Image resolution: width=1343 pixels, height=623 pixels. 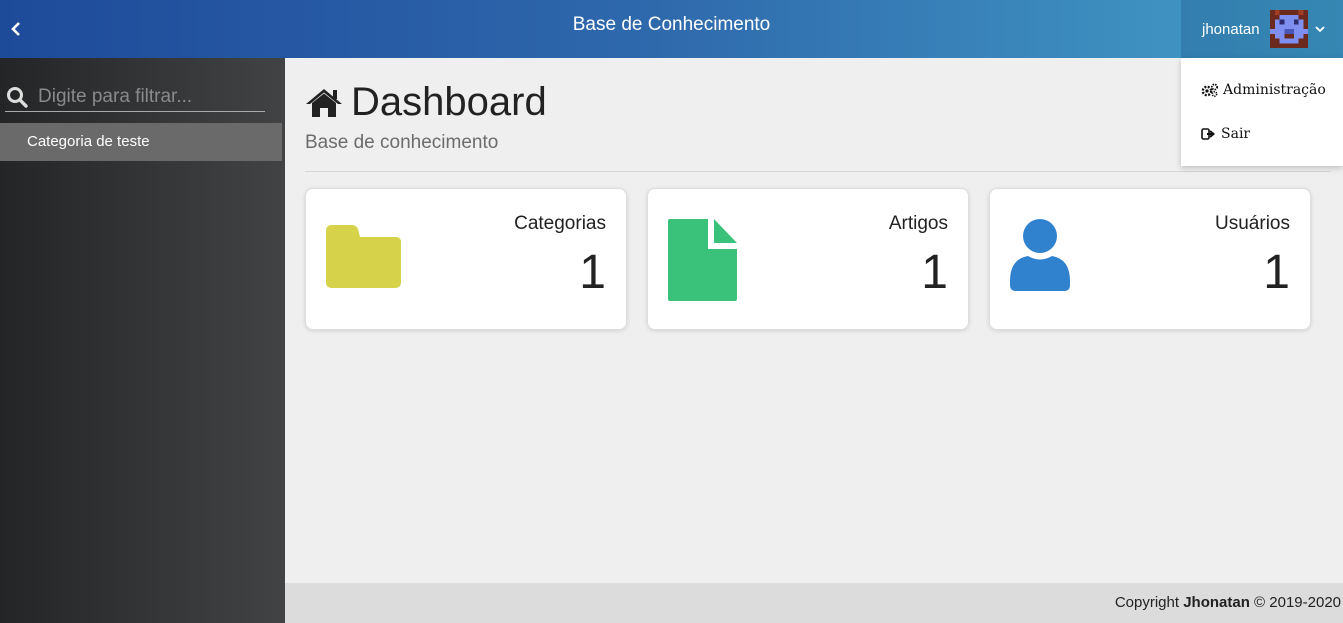 I want to click on app-title: Base de Conhecimento, so click(x=671, y=24).